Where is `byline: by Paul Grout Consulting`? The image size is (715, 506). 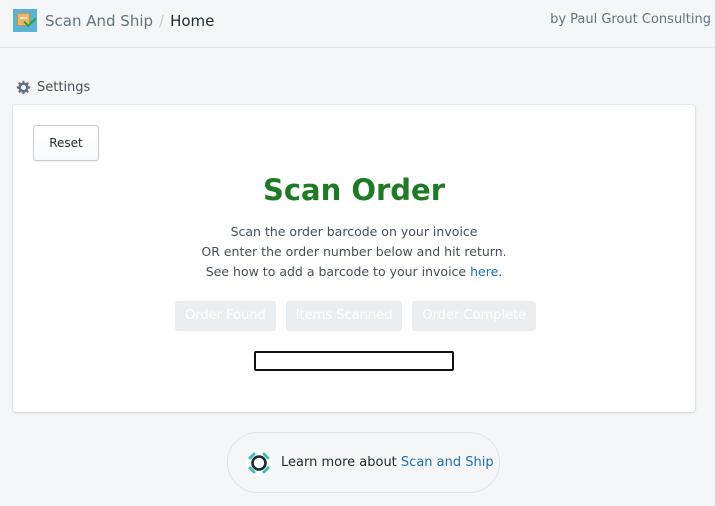 byline: by Paul Grout Consulting is located at coordinates (630, 19).